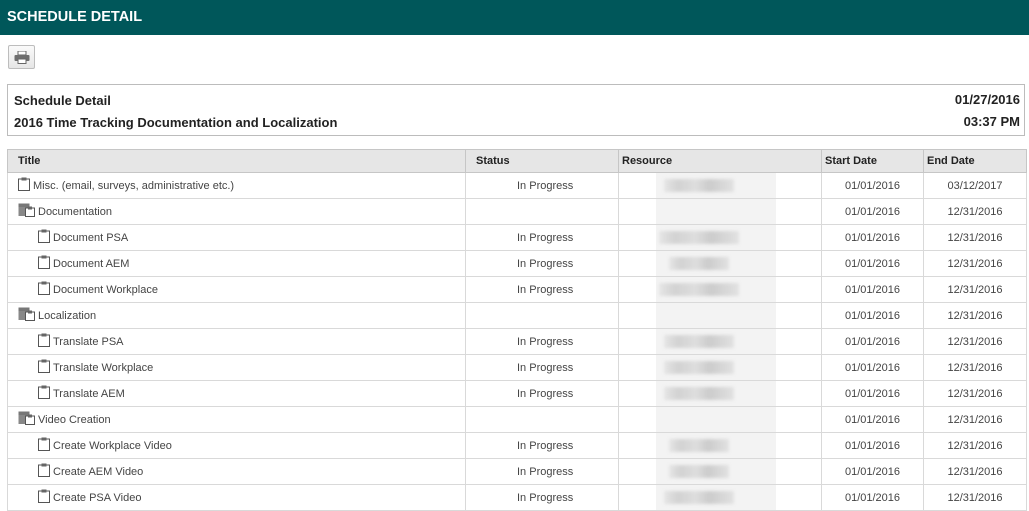 The width and height of the screenshot is (1029, 511). Describe the element at coordinates (236, 497) in the screenshot. I see `row-title: Create PSA Video` at that location.